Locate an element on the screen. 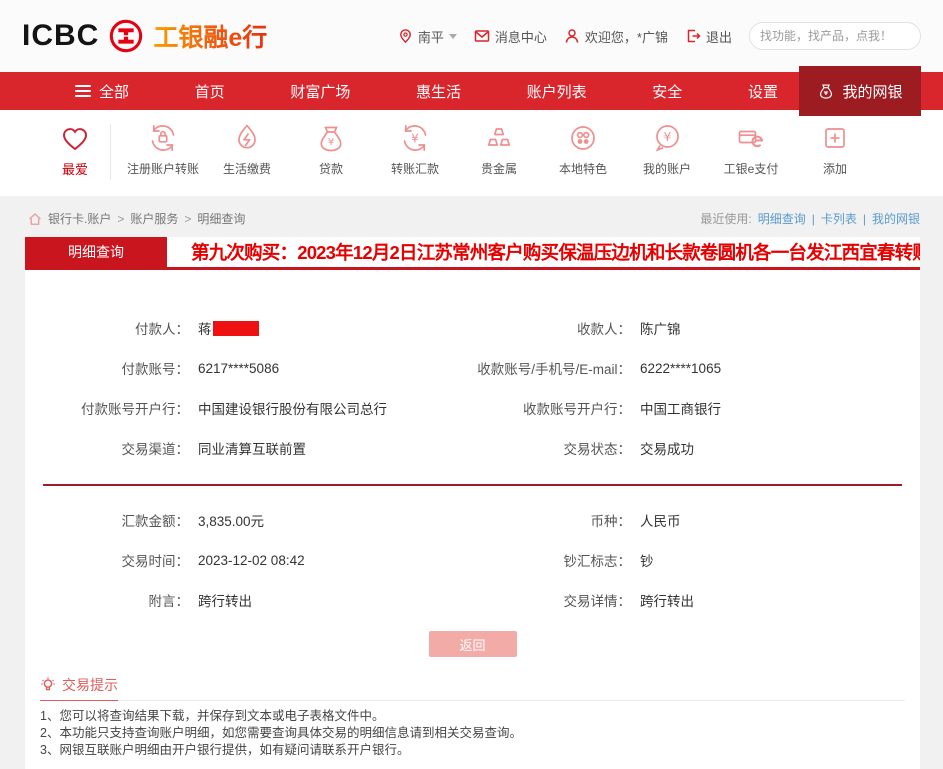  channel-label: 交易渠道： is located at coordinates (155, 449).